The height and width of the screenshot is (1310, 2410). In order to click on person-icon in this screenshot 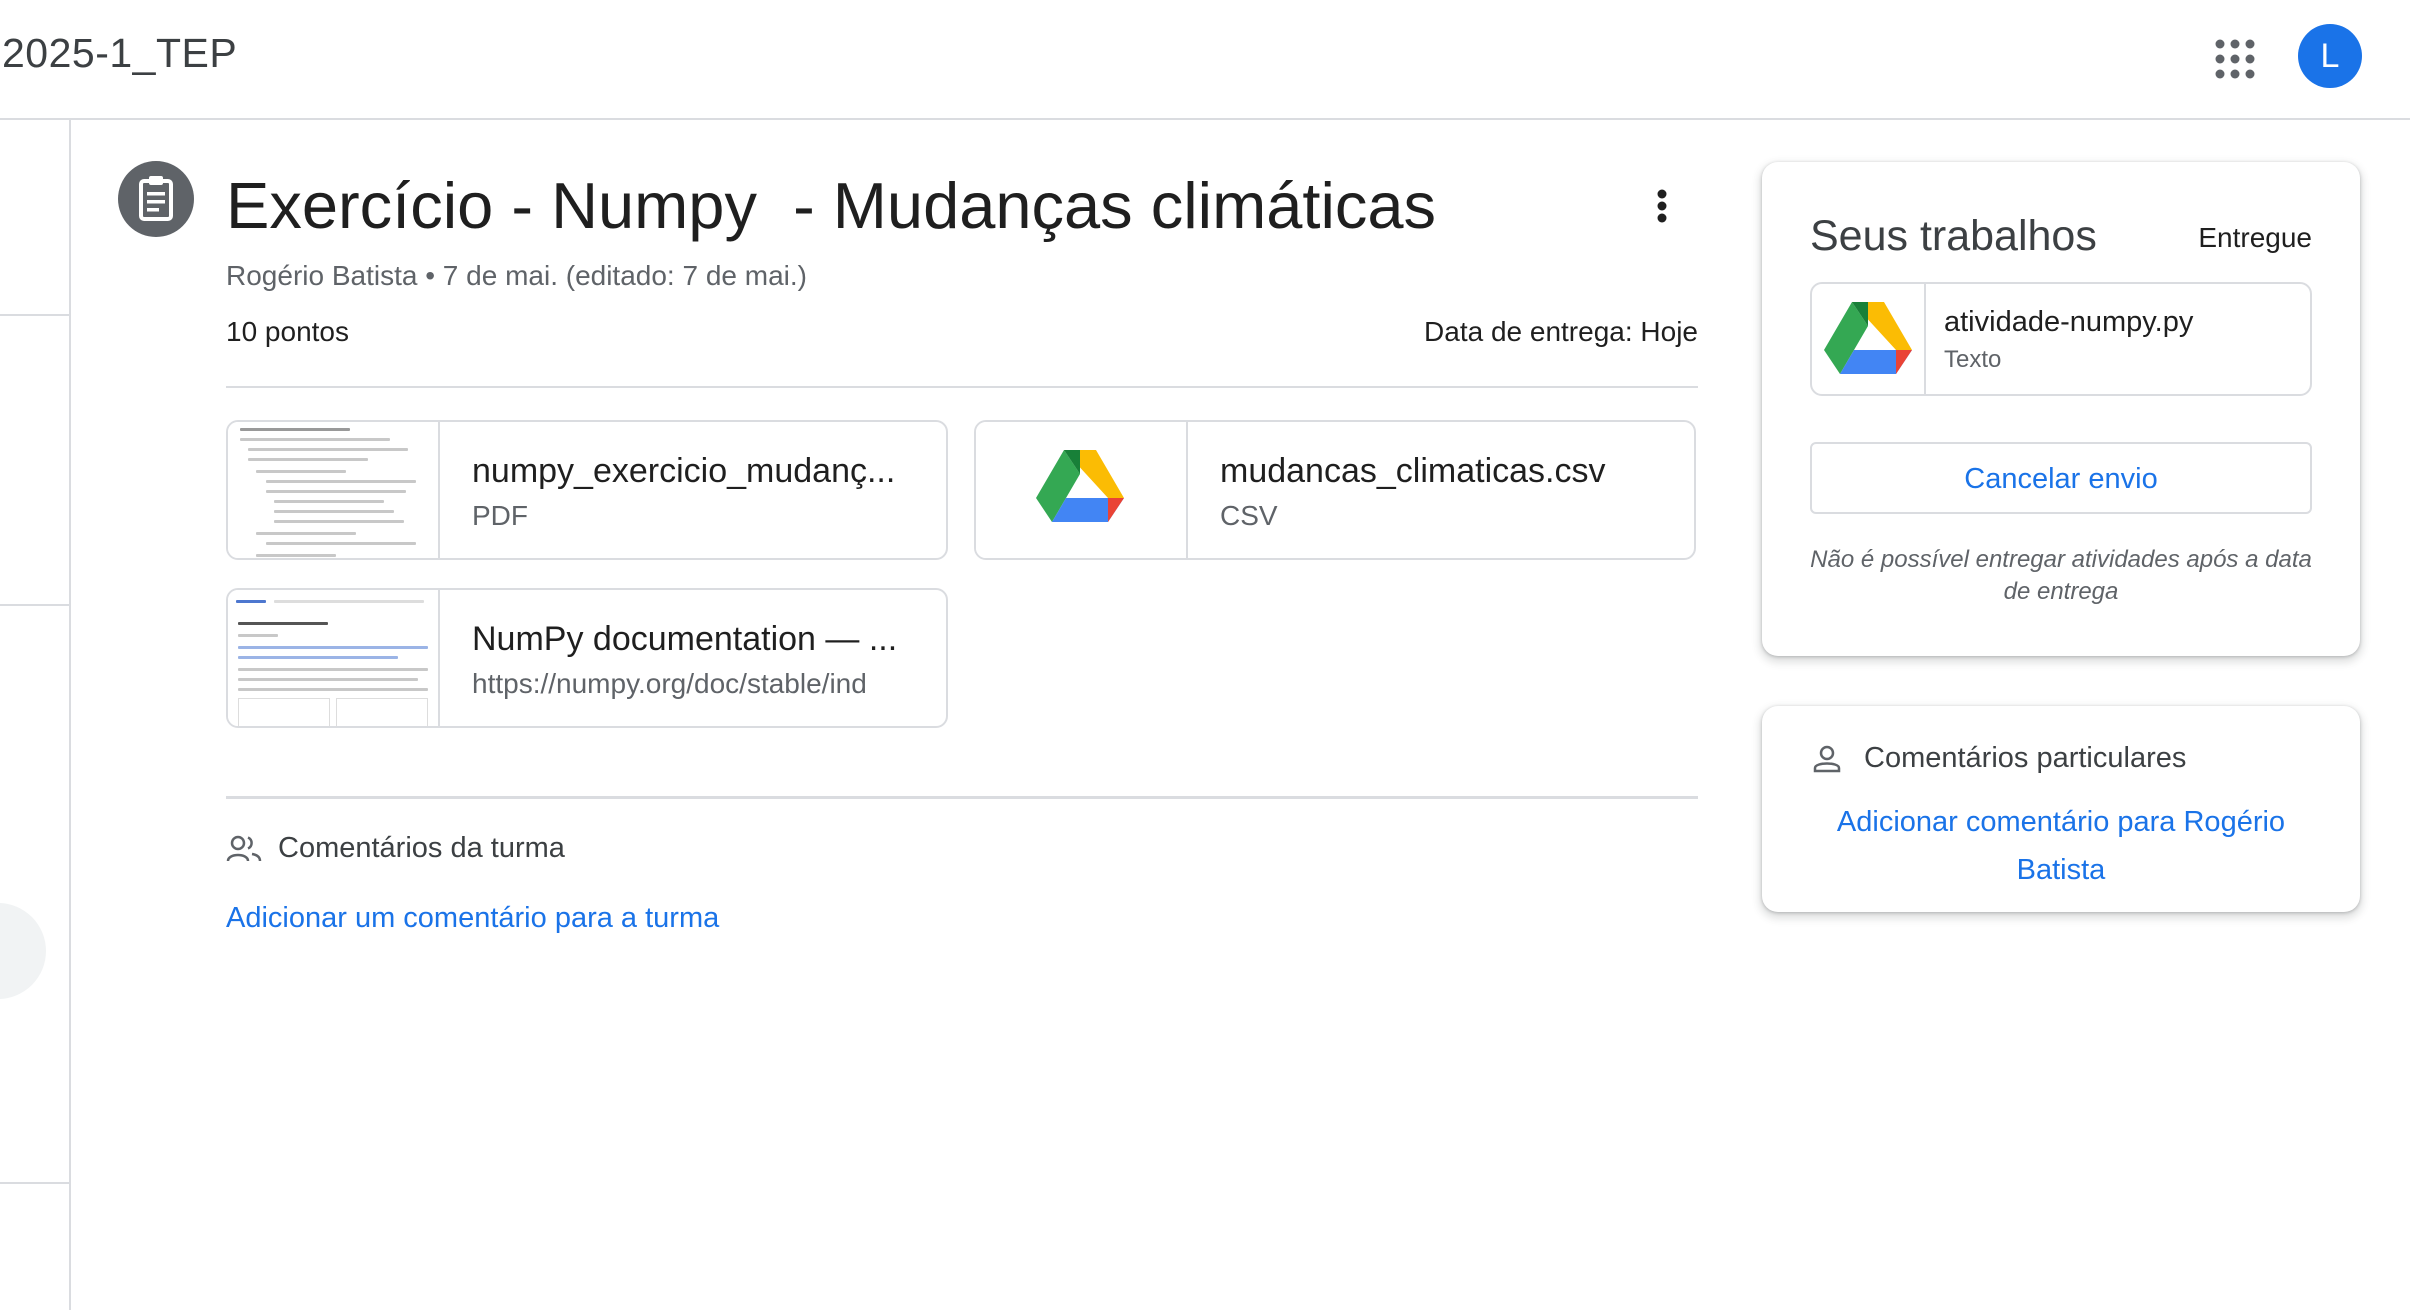, I will do `click(1827, 759)`.